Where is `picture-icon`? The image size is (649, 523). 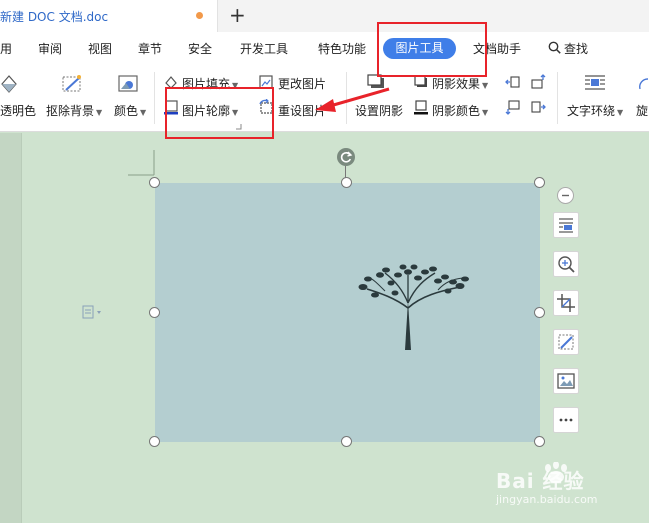 picture-icon is located at coordinates (566, 381).